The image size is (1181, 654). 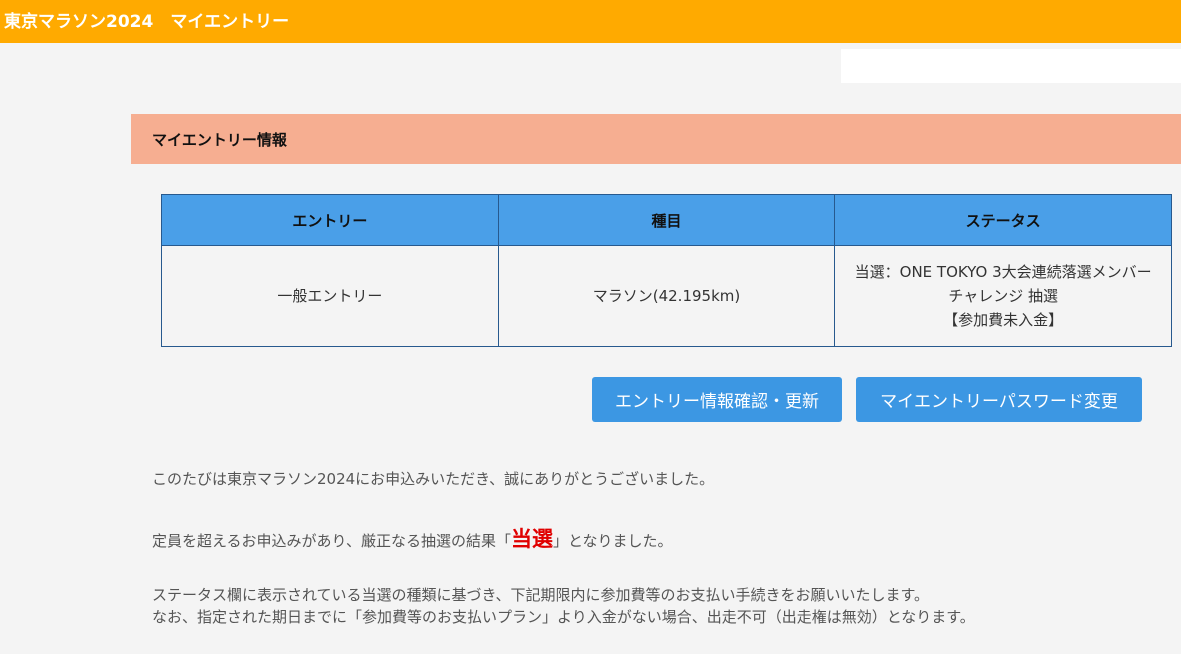 What do you see at coordinates (330, 296) in the screenshot?
I see `entry-type-cell: 一般エントリー` at bounding box center [330, 296].